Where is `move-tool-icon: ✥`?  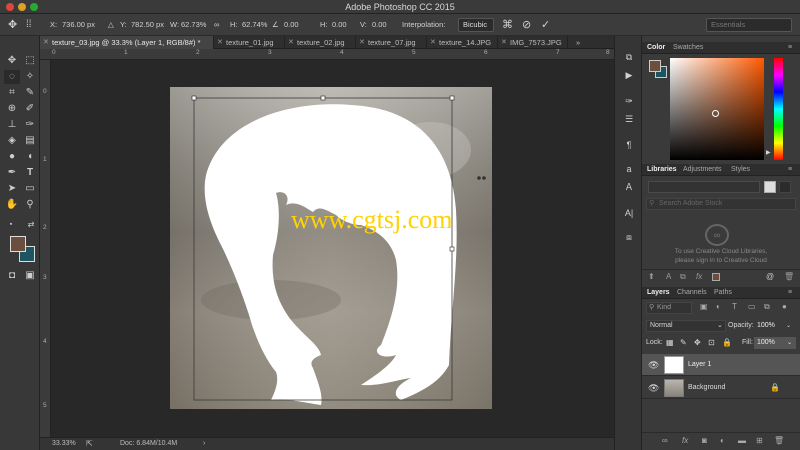
move-tool-icon: ✥ is located at coordinates (12, 61).